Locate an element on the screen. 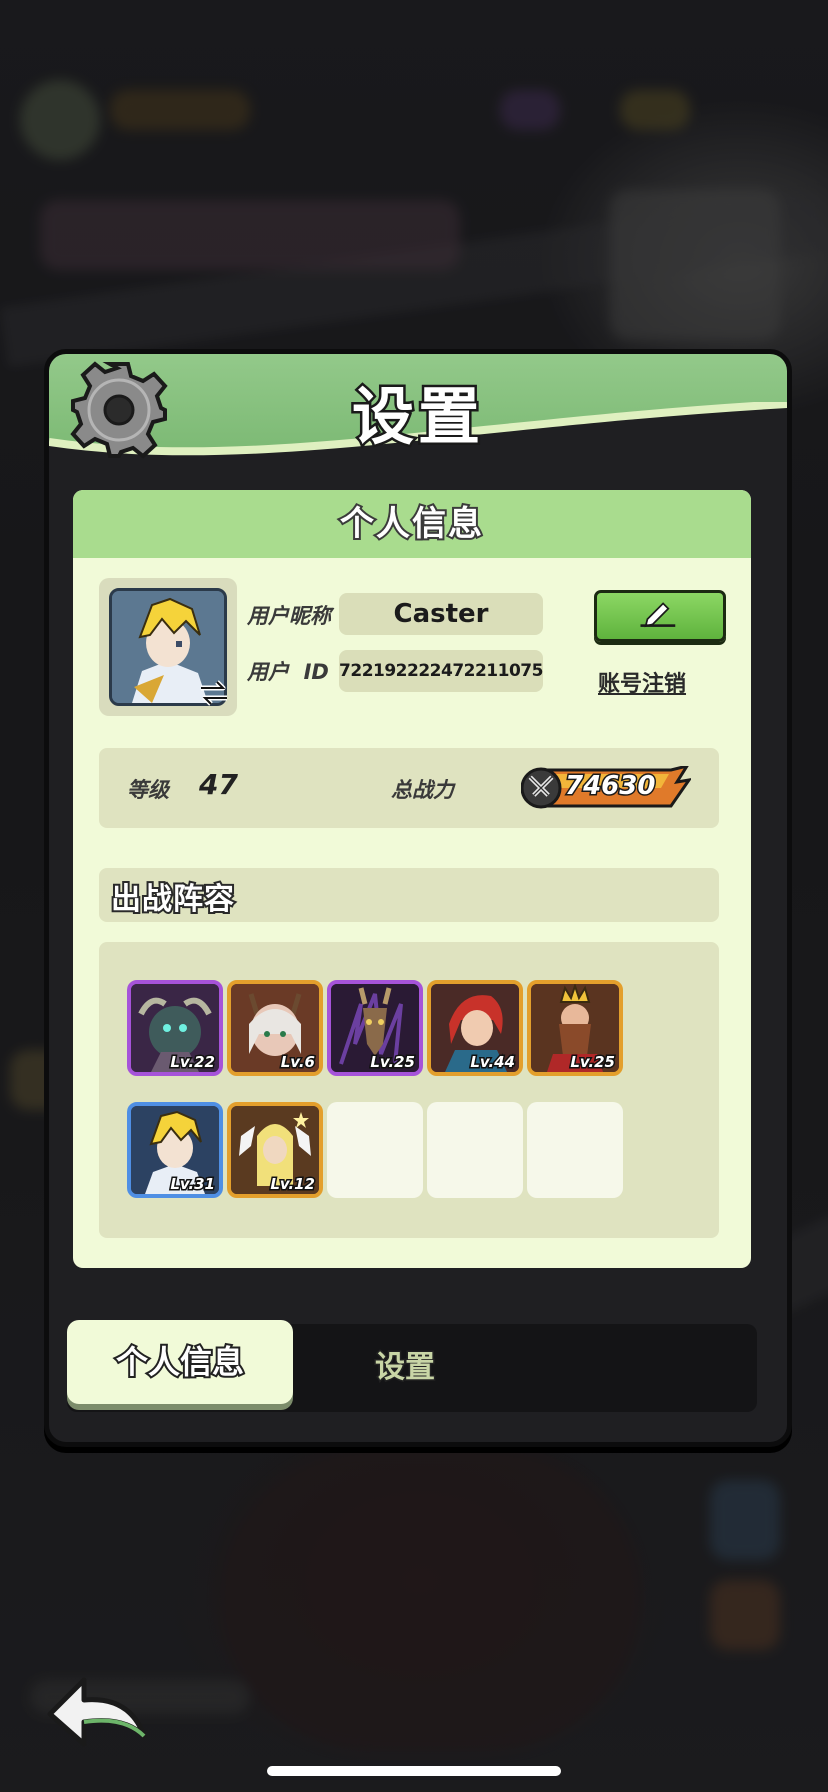 The width and height of the screenshot is (828, 1792). nickname-label: 用户昵称 is located at coordinates (289, 616).